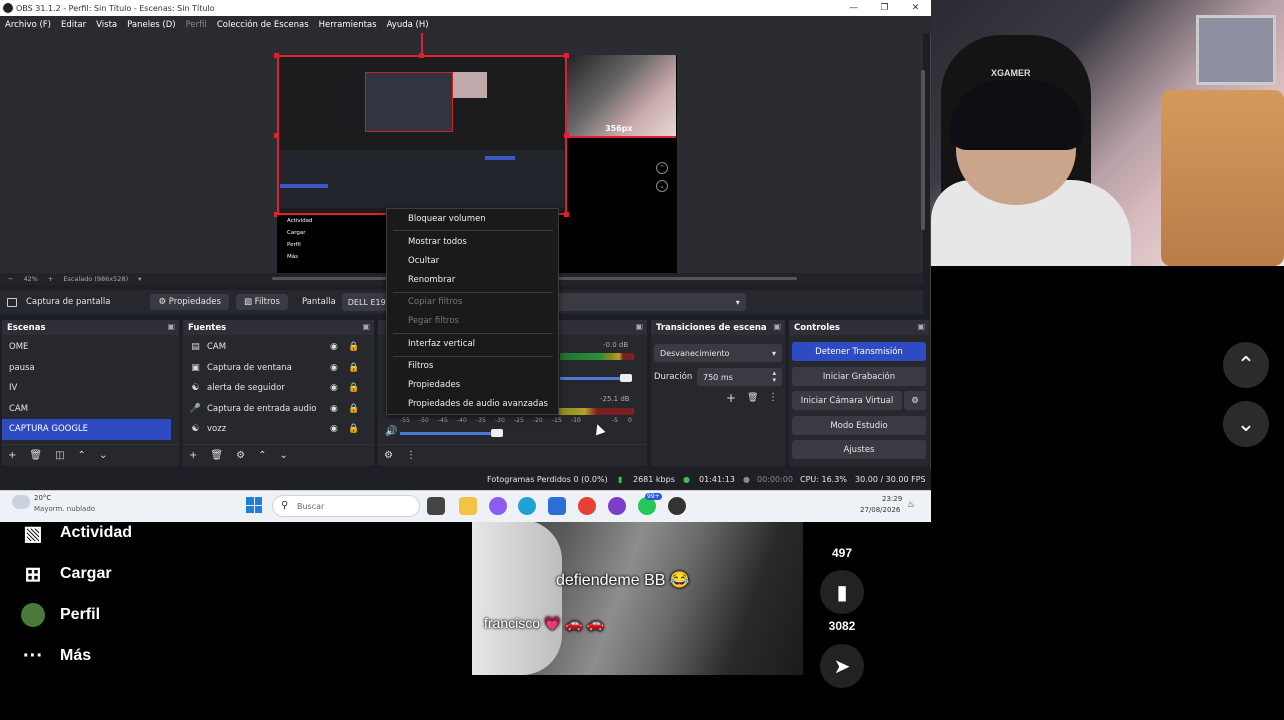 The width and height of the screenshot is (1284, 720). I want to click on channel2-slider-handle, so click(497, 433).